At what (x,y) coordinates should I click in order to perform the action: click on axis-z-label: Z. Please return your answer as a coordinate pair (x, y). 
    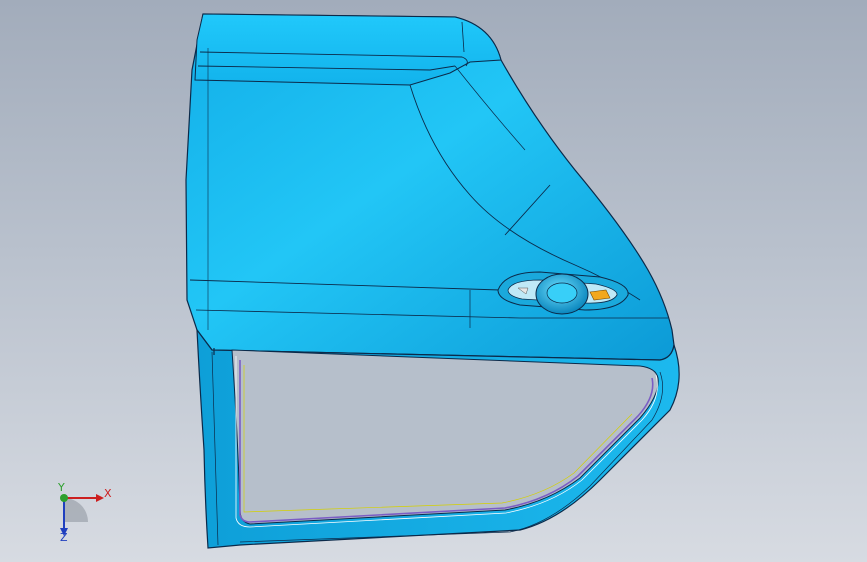
    Looking at the image, I should click on (64, 537).